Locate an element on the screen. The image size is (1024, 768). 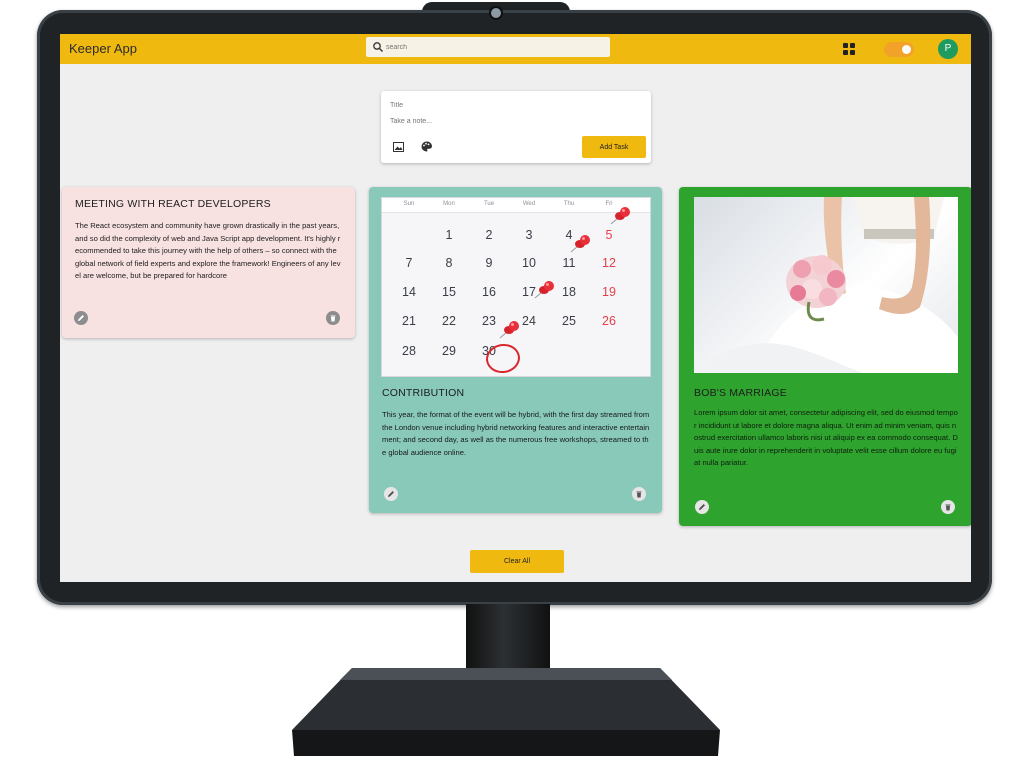
apps-grid-icon is located at coordinates (849, 49).